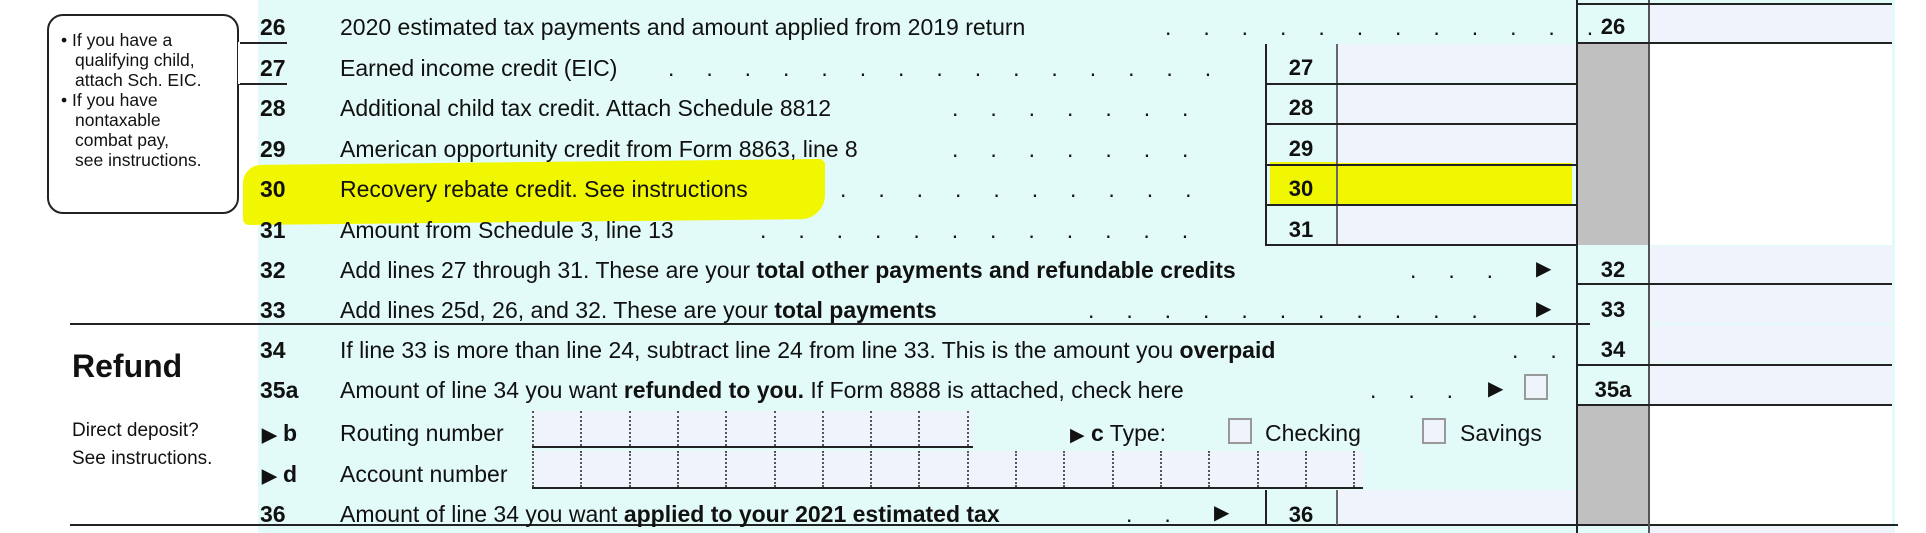 This screenshot has width=1926, height=533. I want to click on refund-section-title: Refund, so click(127, 366).